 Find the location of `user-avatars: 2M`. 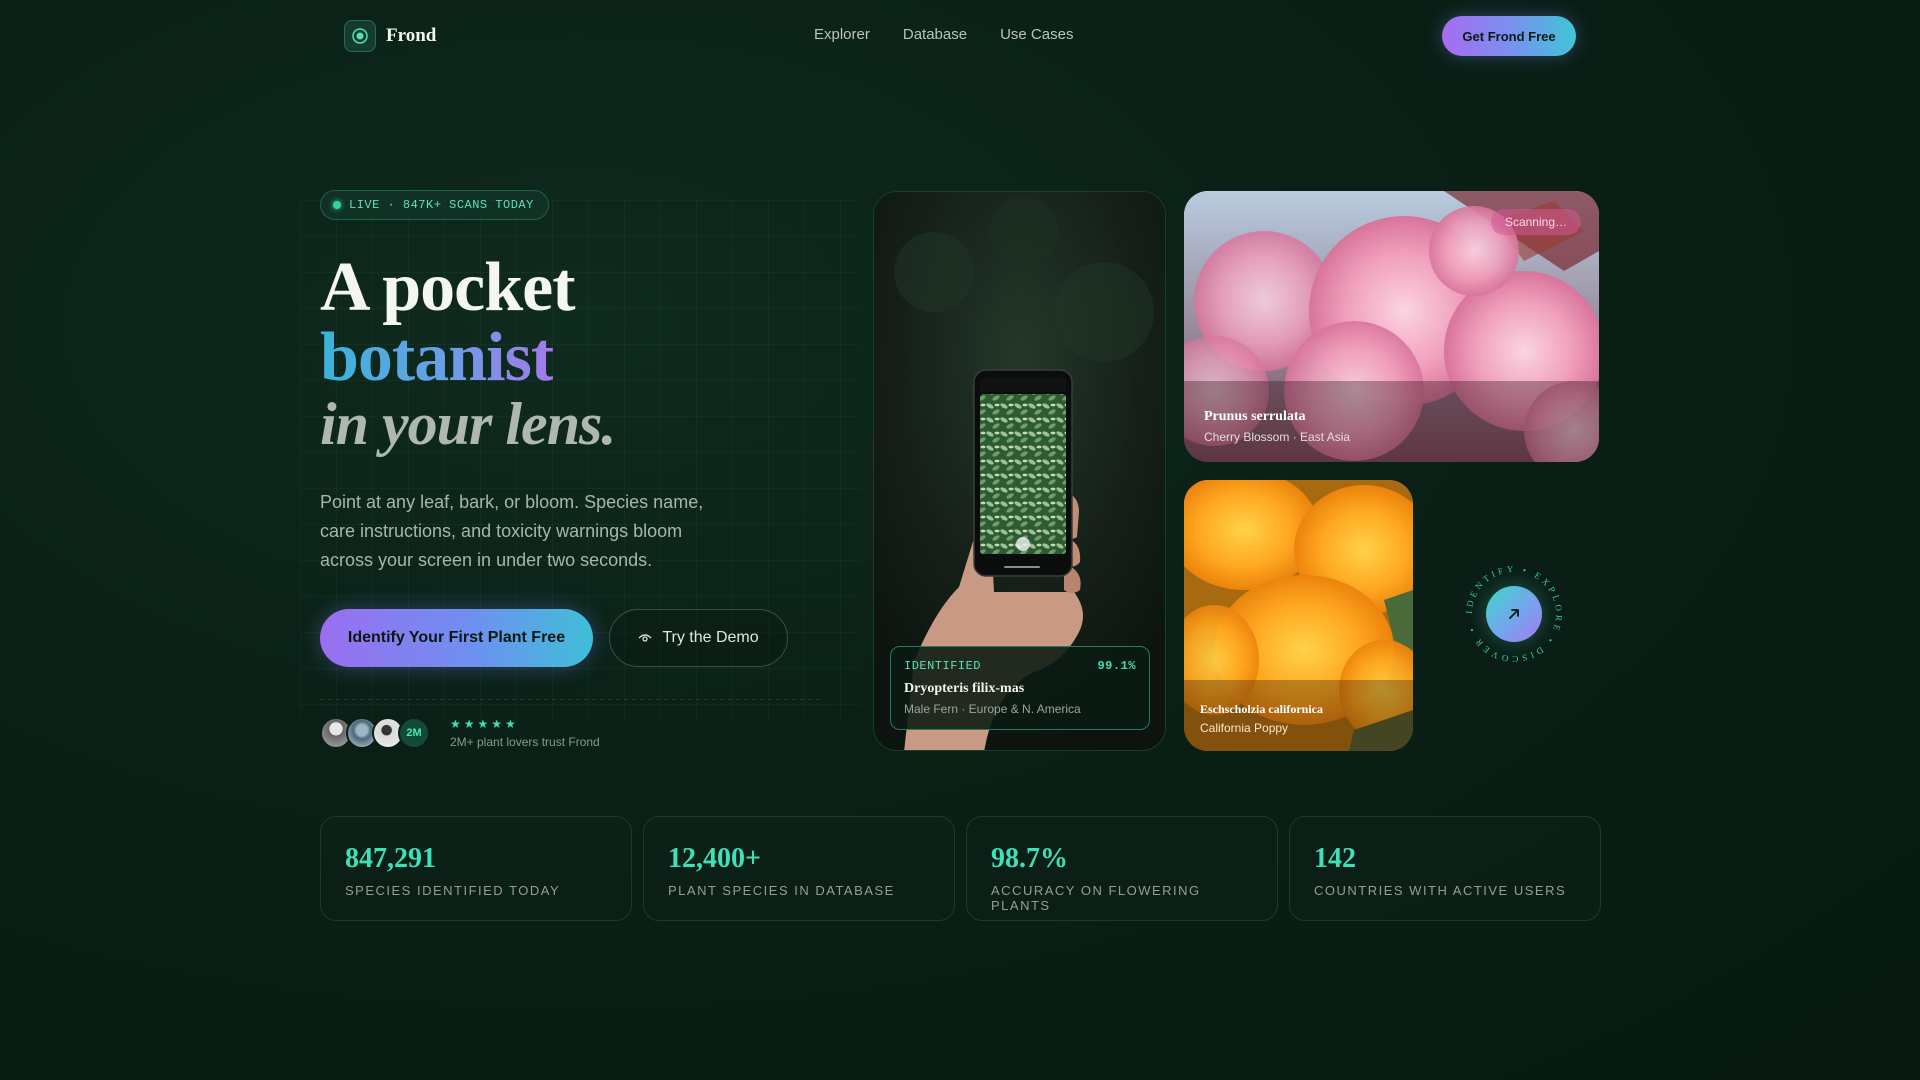

user-avatars: 2M is located at coordinates (375, 733).